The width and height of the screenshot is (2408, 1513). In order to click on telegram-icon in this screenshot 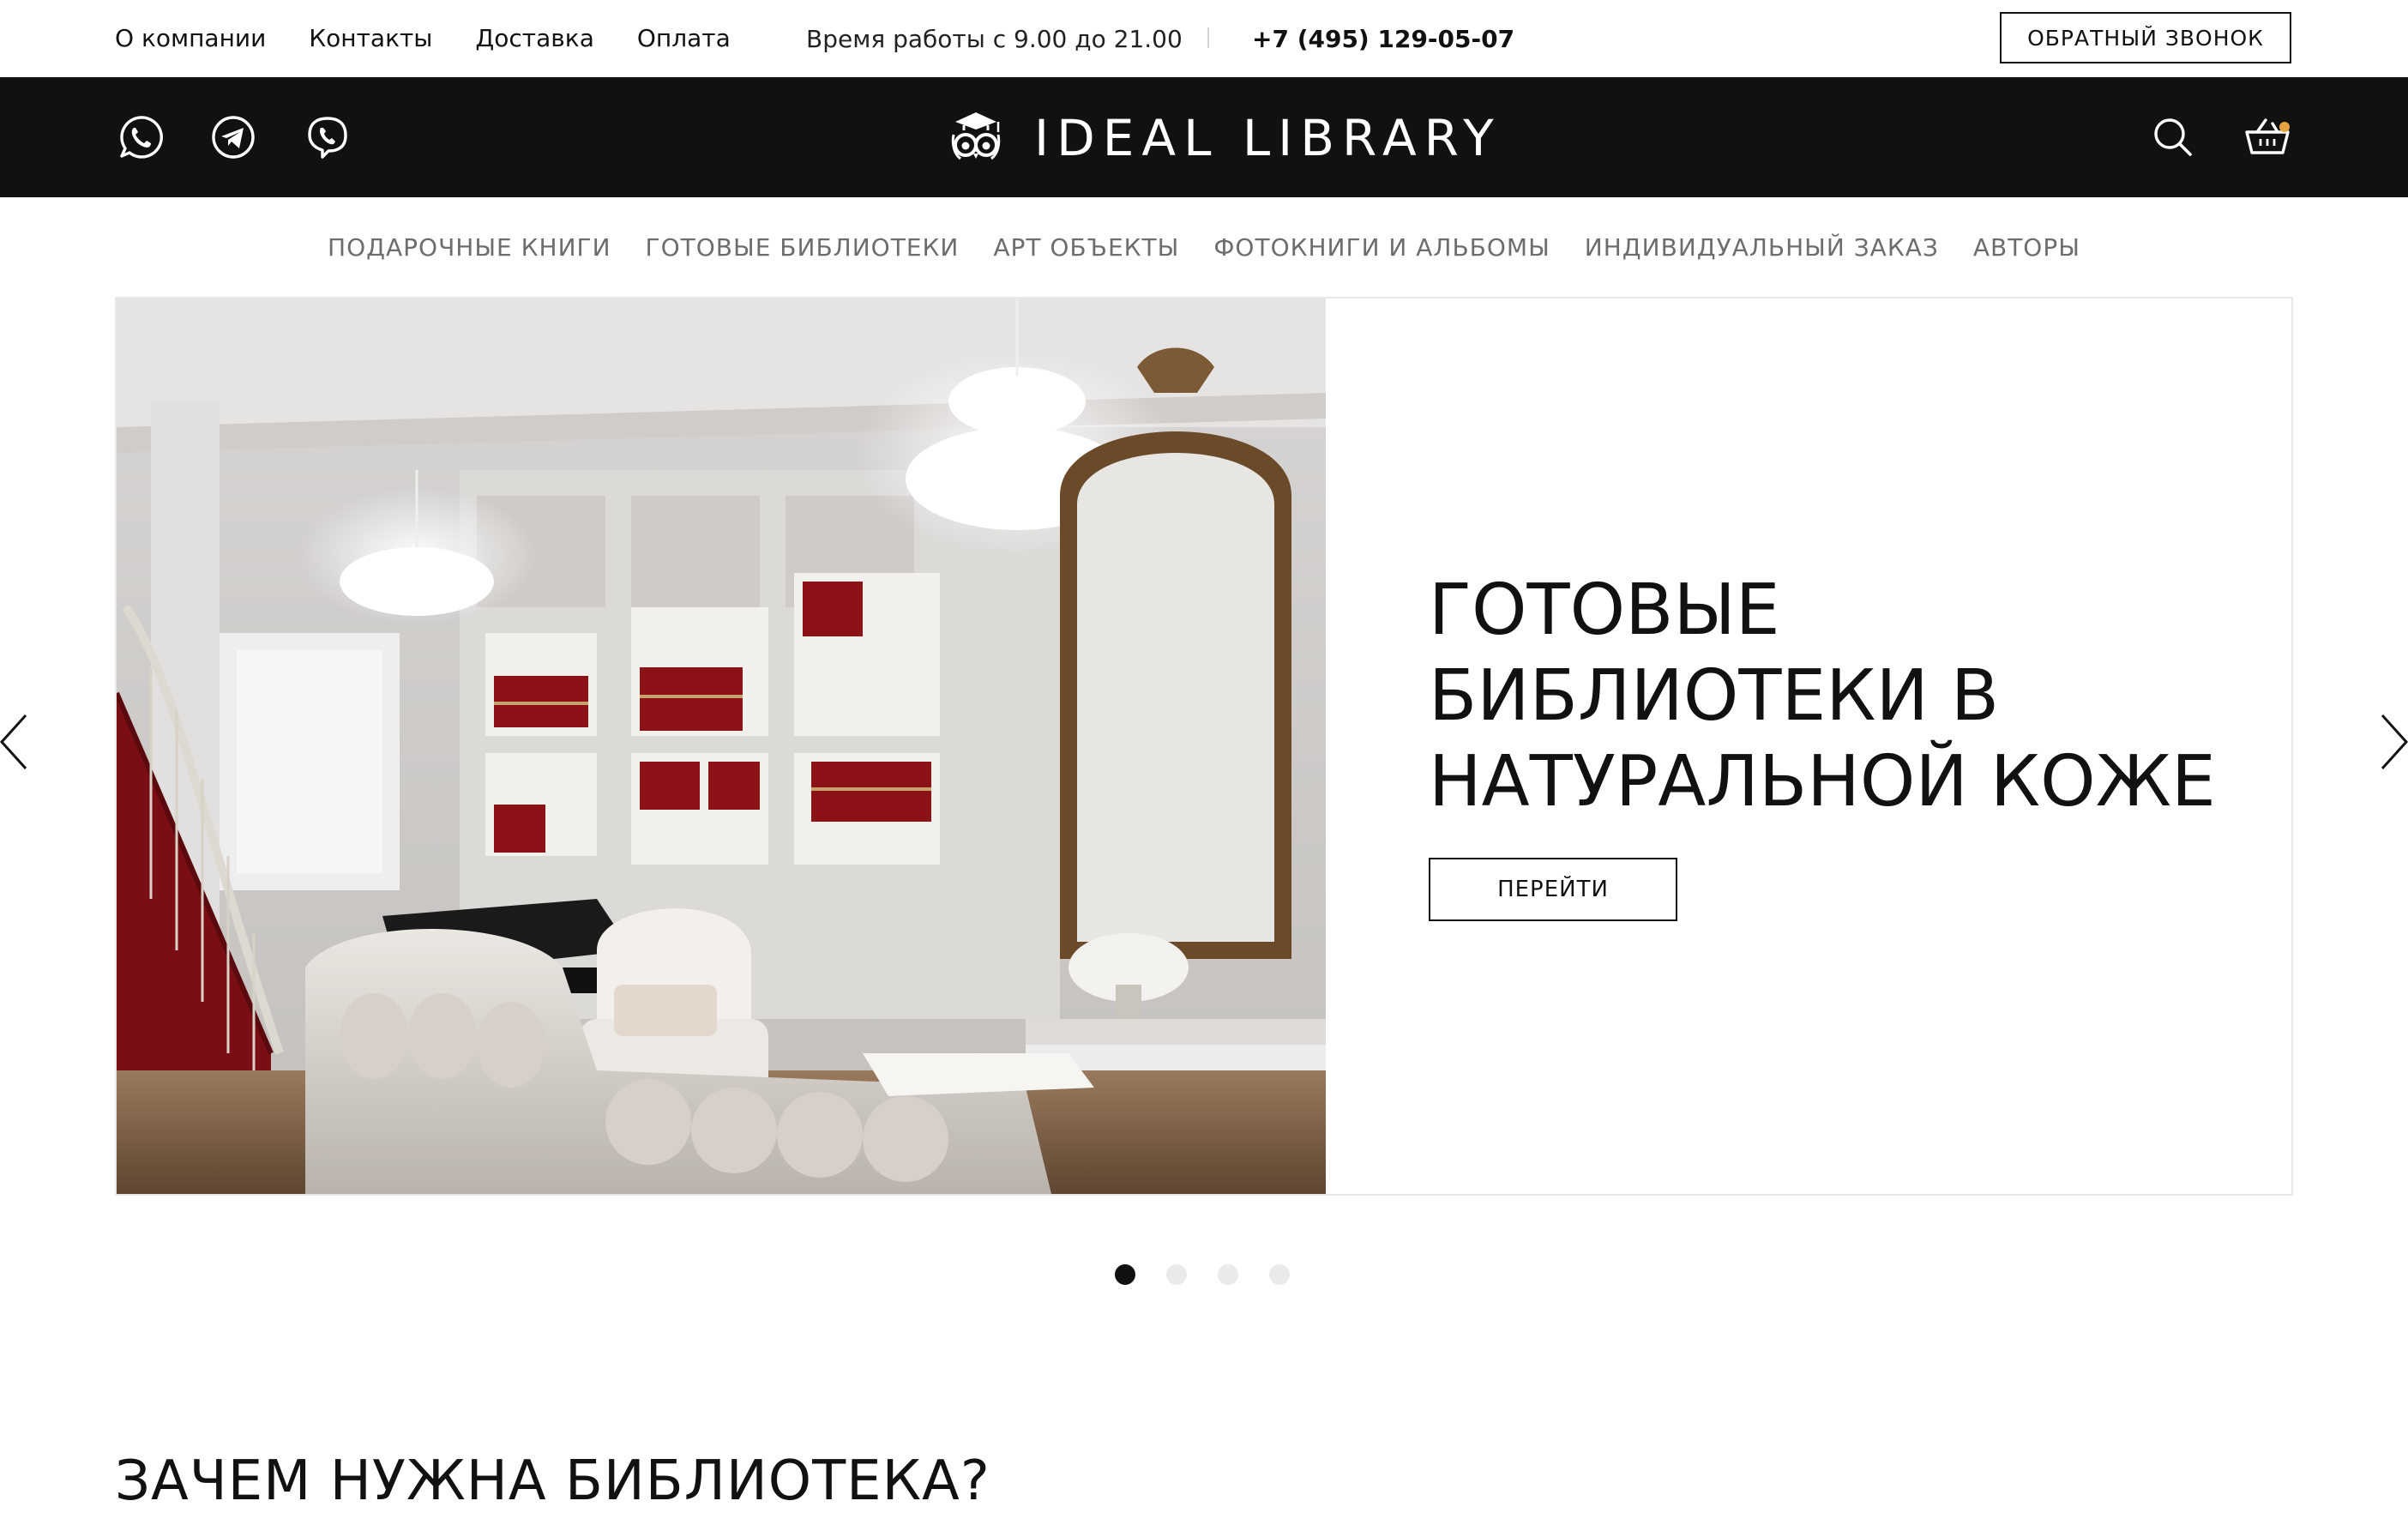, I will do `click(233, 137)`.